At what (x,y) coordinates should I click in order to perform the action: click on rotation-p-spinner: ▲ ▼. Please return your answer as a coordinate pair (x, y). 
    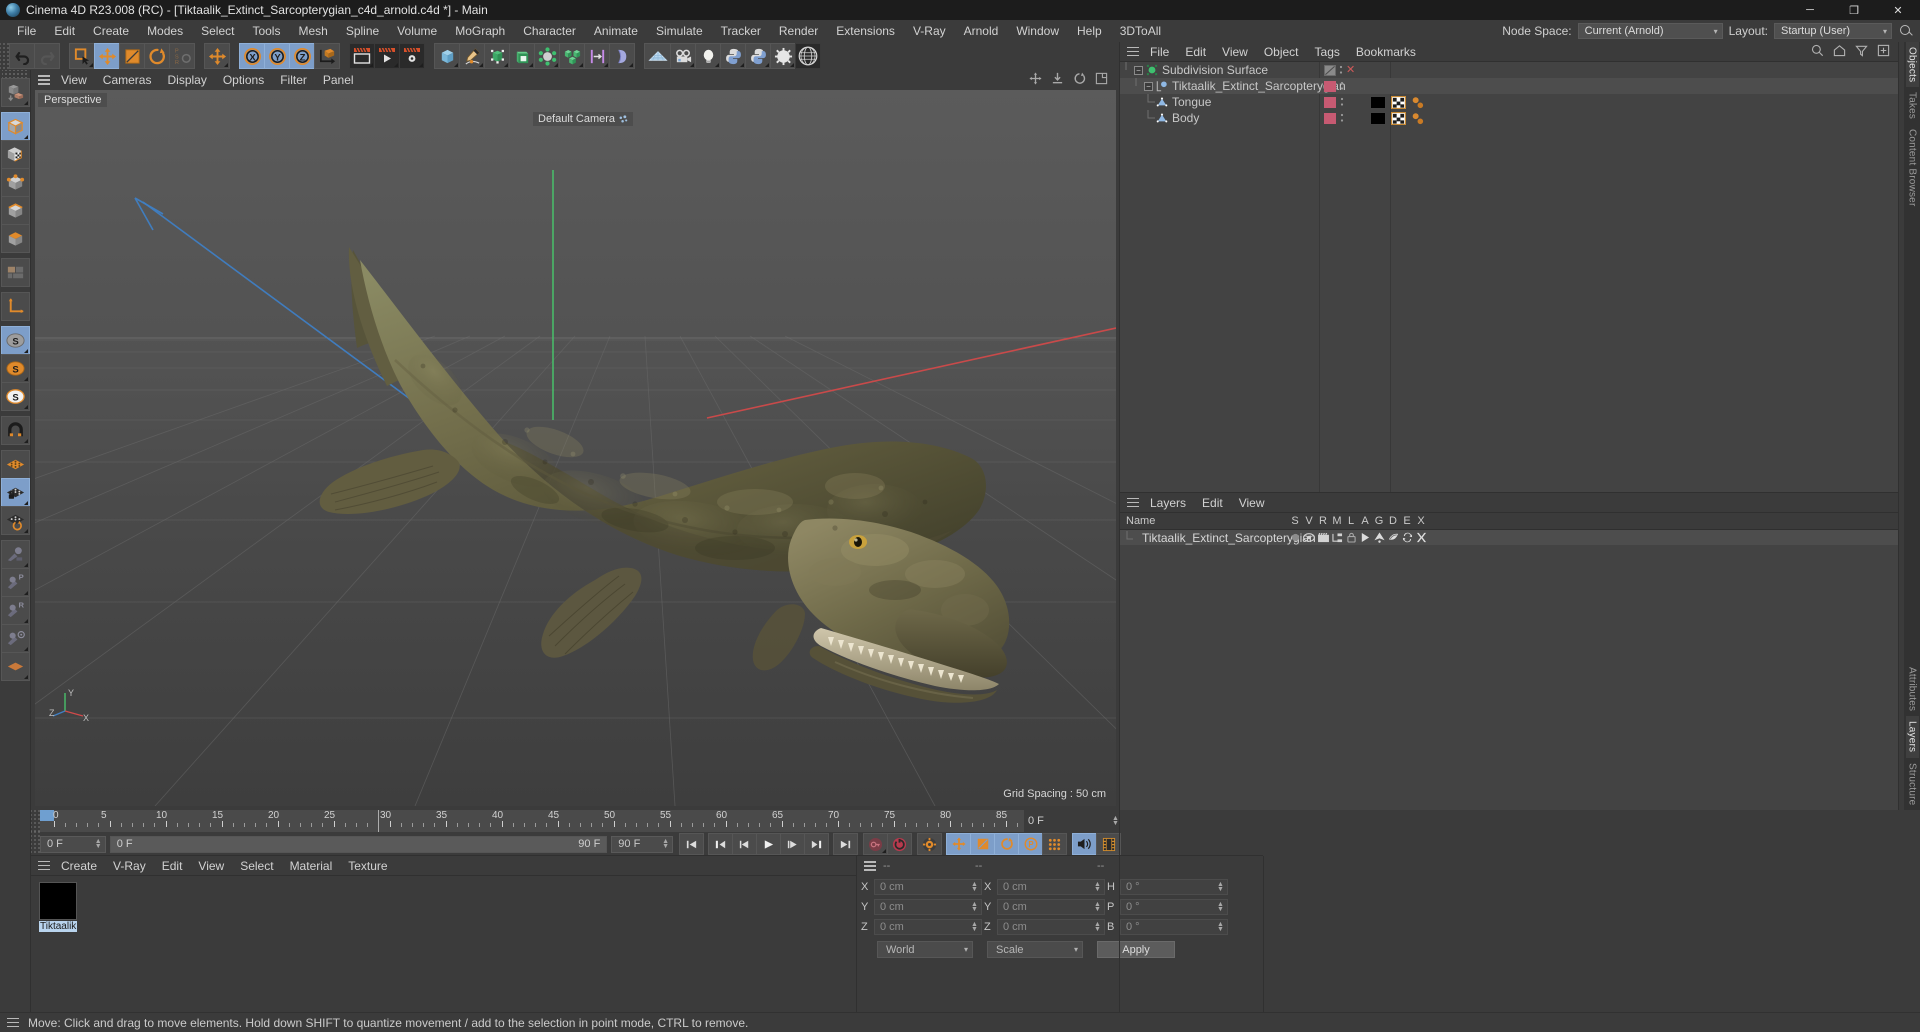
    Looking at the image, I should click on (1220, 907).